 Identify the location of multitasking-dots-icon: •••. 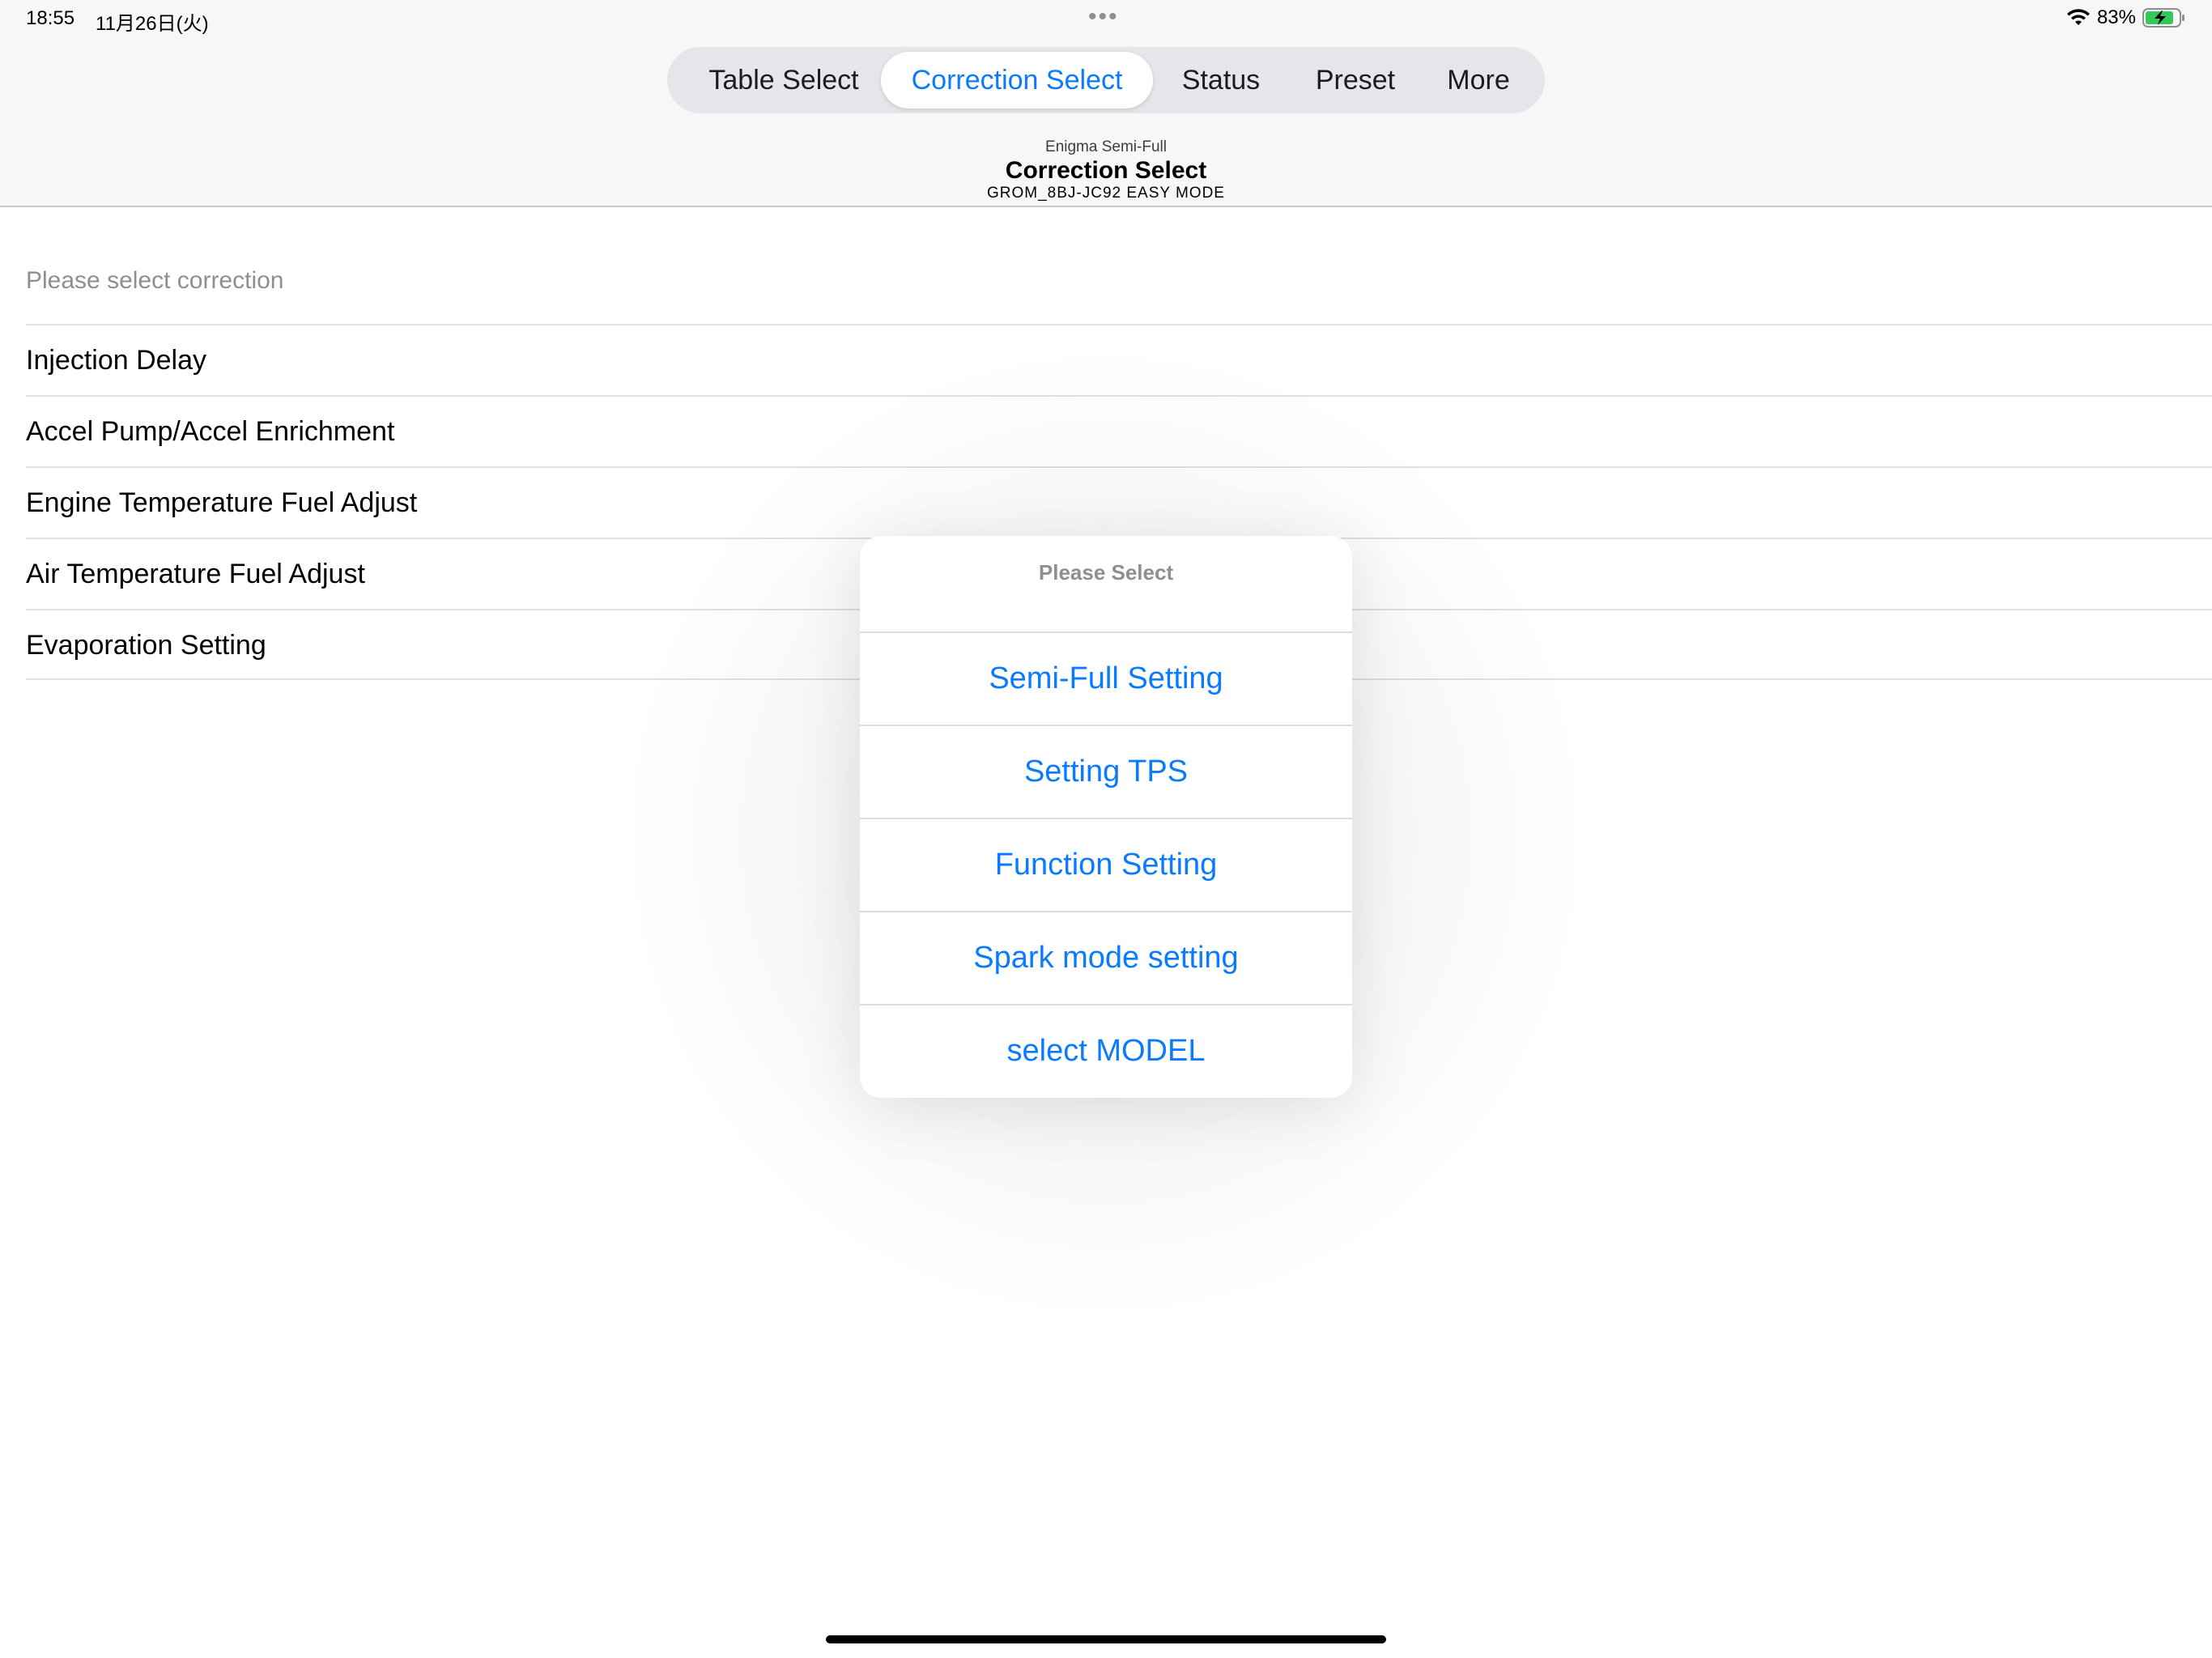
(1104, 17).